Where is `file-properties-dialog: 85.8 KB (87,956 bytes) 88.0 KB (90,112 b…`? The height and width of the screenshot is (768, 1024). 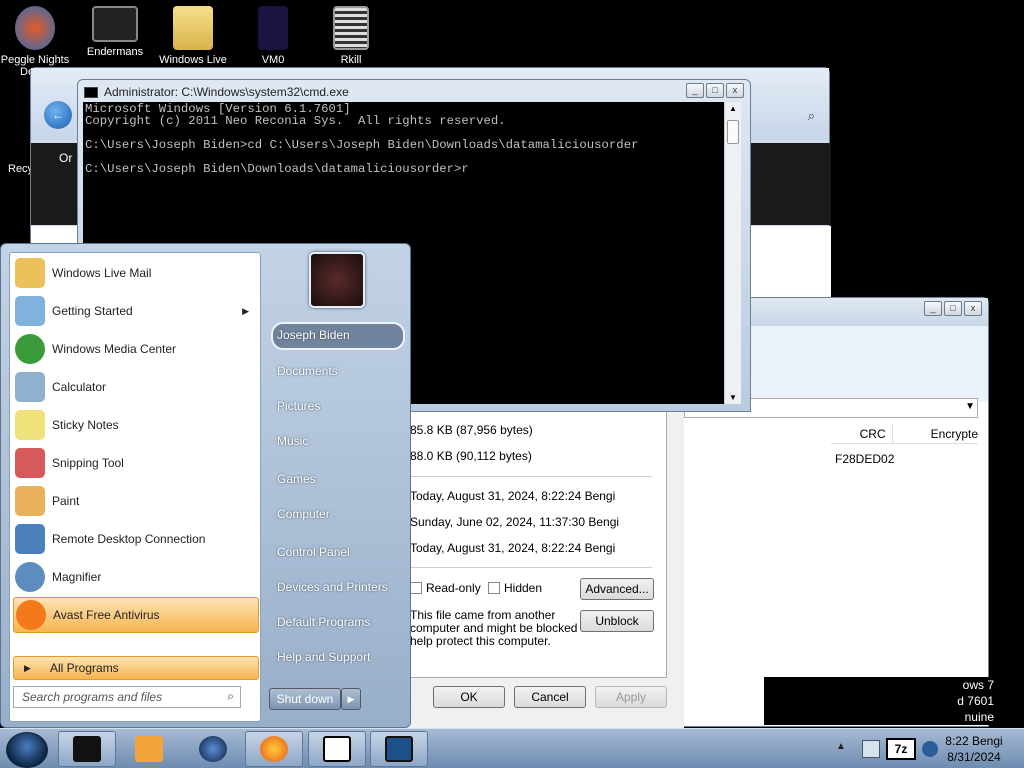 file-properties-dialog: 85.8 KB (87,956 bytes) 88.0 KB (90,112 b… is located at coordinates (540, 569).